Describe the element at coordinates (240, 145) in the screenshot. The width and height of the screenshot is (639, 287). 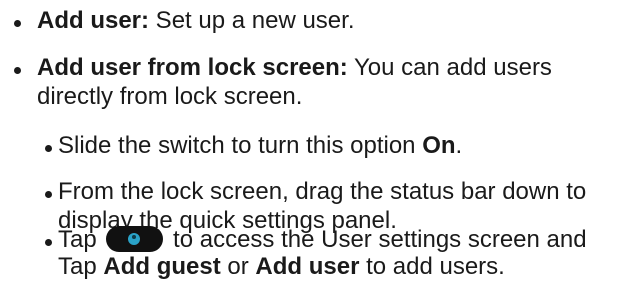
I see `text-segment: Slide the switch to turn this option` at that location.